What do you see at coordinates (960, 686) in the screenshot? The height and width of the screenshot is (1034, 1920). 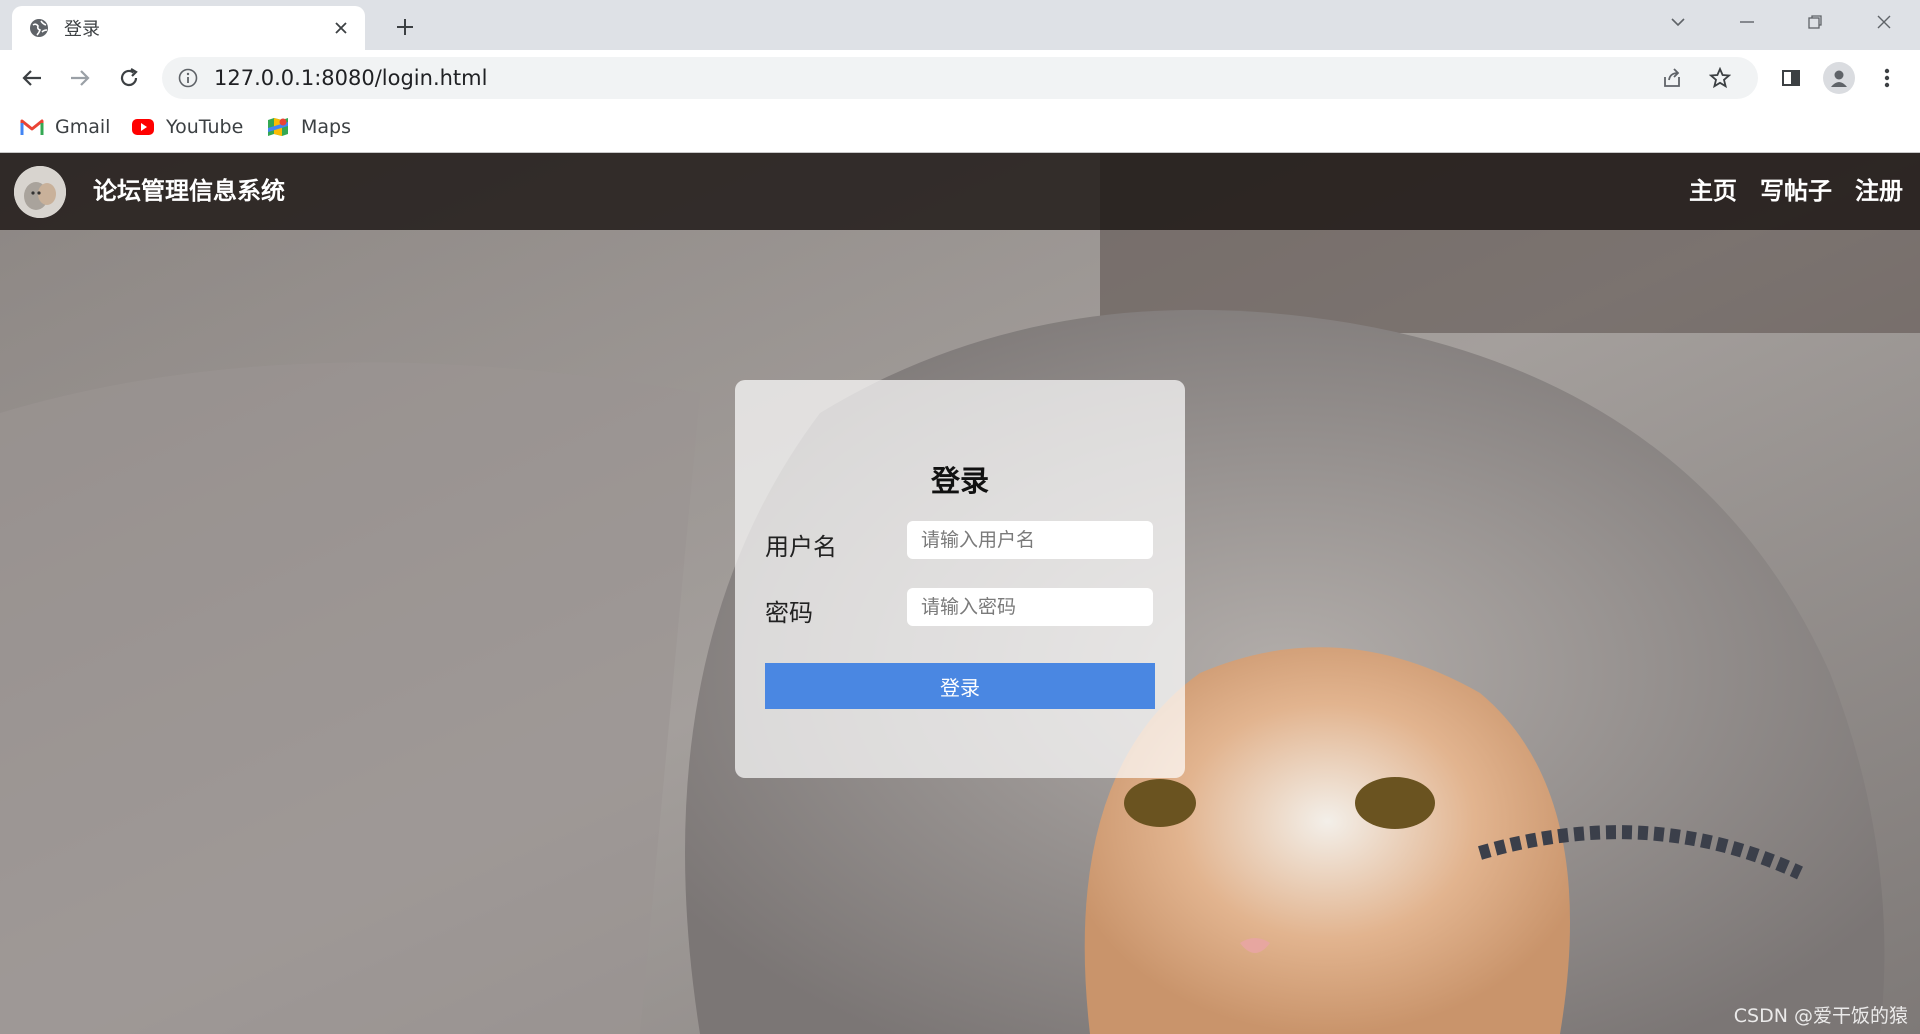 I see `login-button: 登录` at bounding box center [960, 686].